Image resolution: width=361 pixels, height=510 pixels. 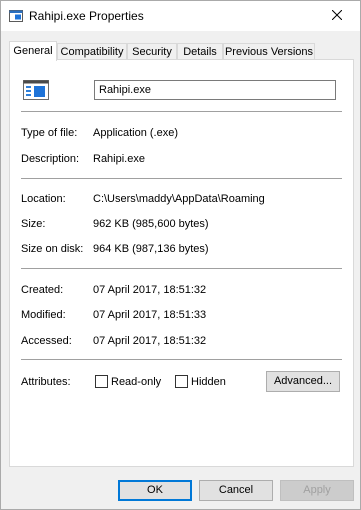 I want to click on created-label: Created:, so click(x=42, y=290).